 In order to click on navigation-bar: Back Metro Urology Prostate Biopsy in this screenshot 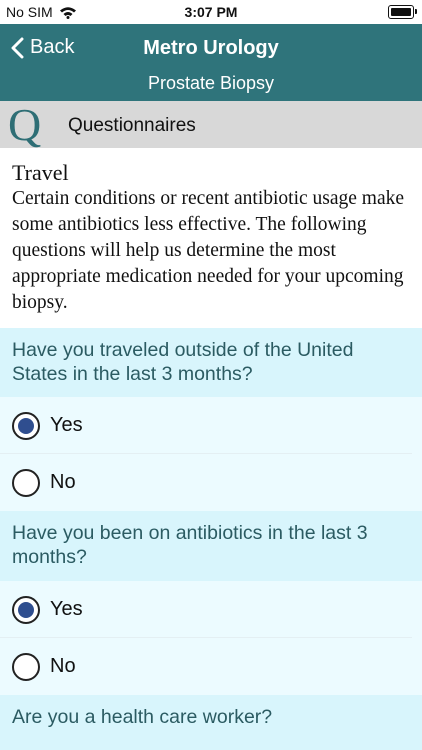, I will do `click(211, 62)`.